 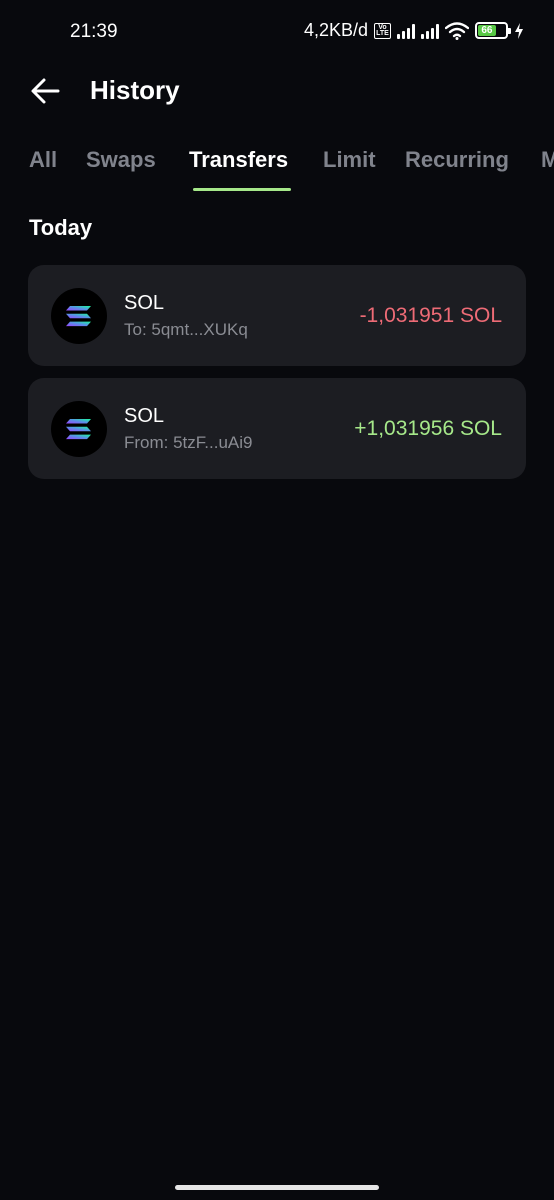 What do you see at coordinates (349, 160) in the screenshot?
I see `tab-limit: Limit` at bounding box center [349, 160].